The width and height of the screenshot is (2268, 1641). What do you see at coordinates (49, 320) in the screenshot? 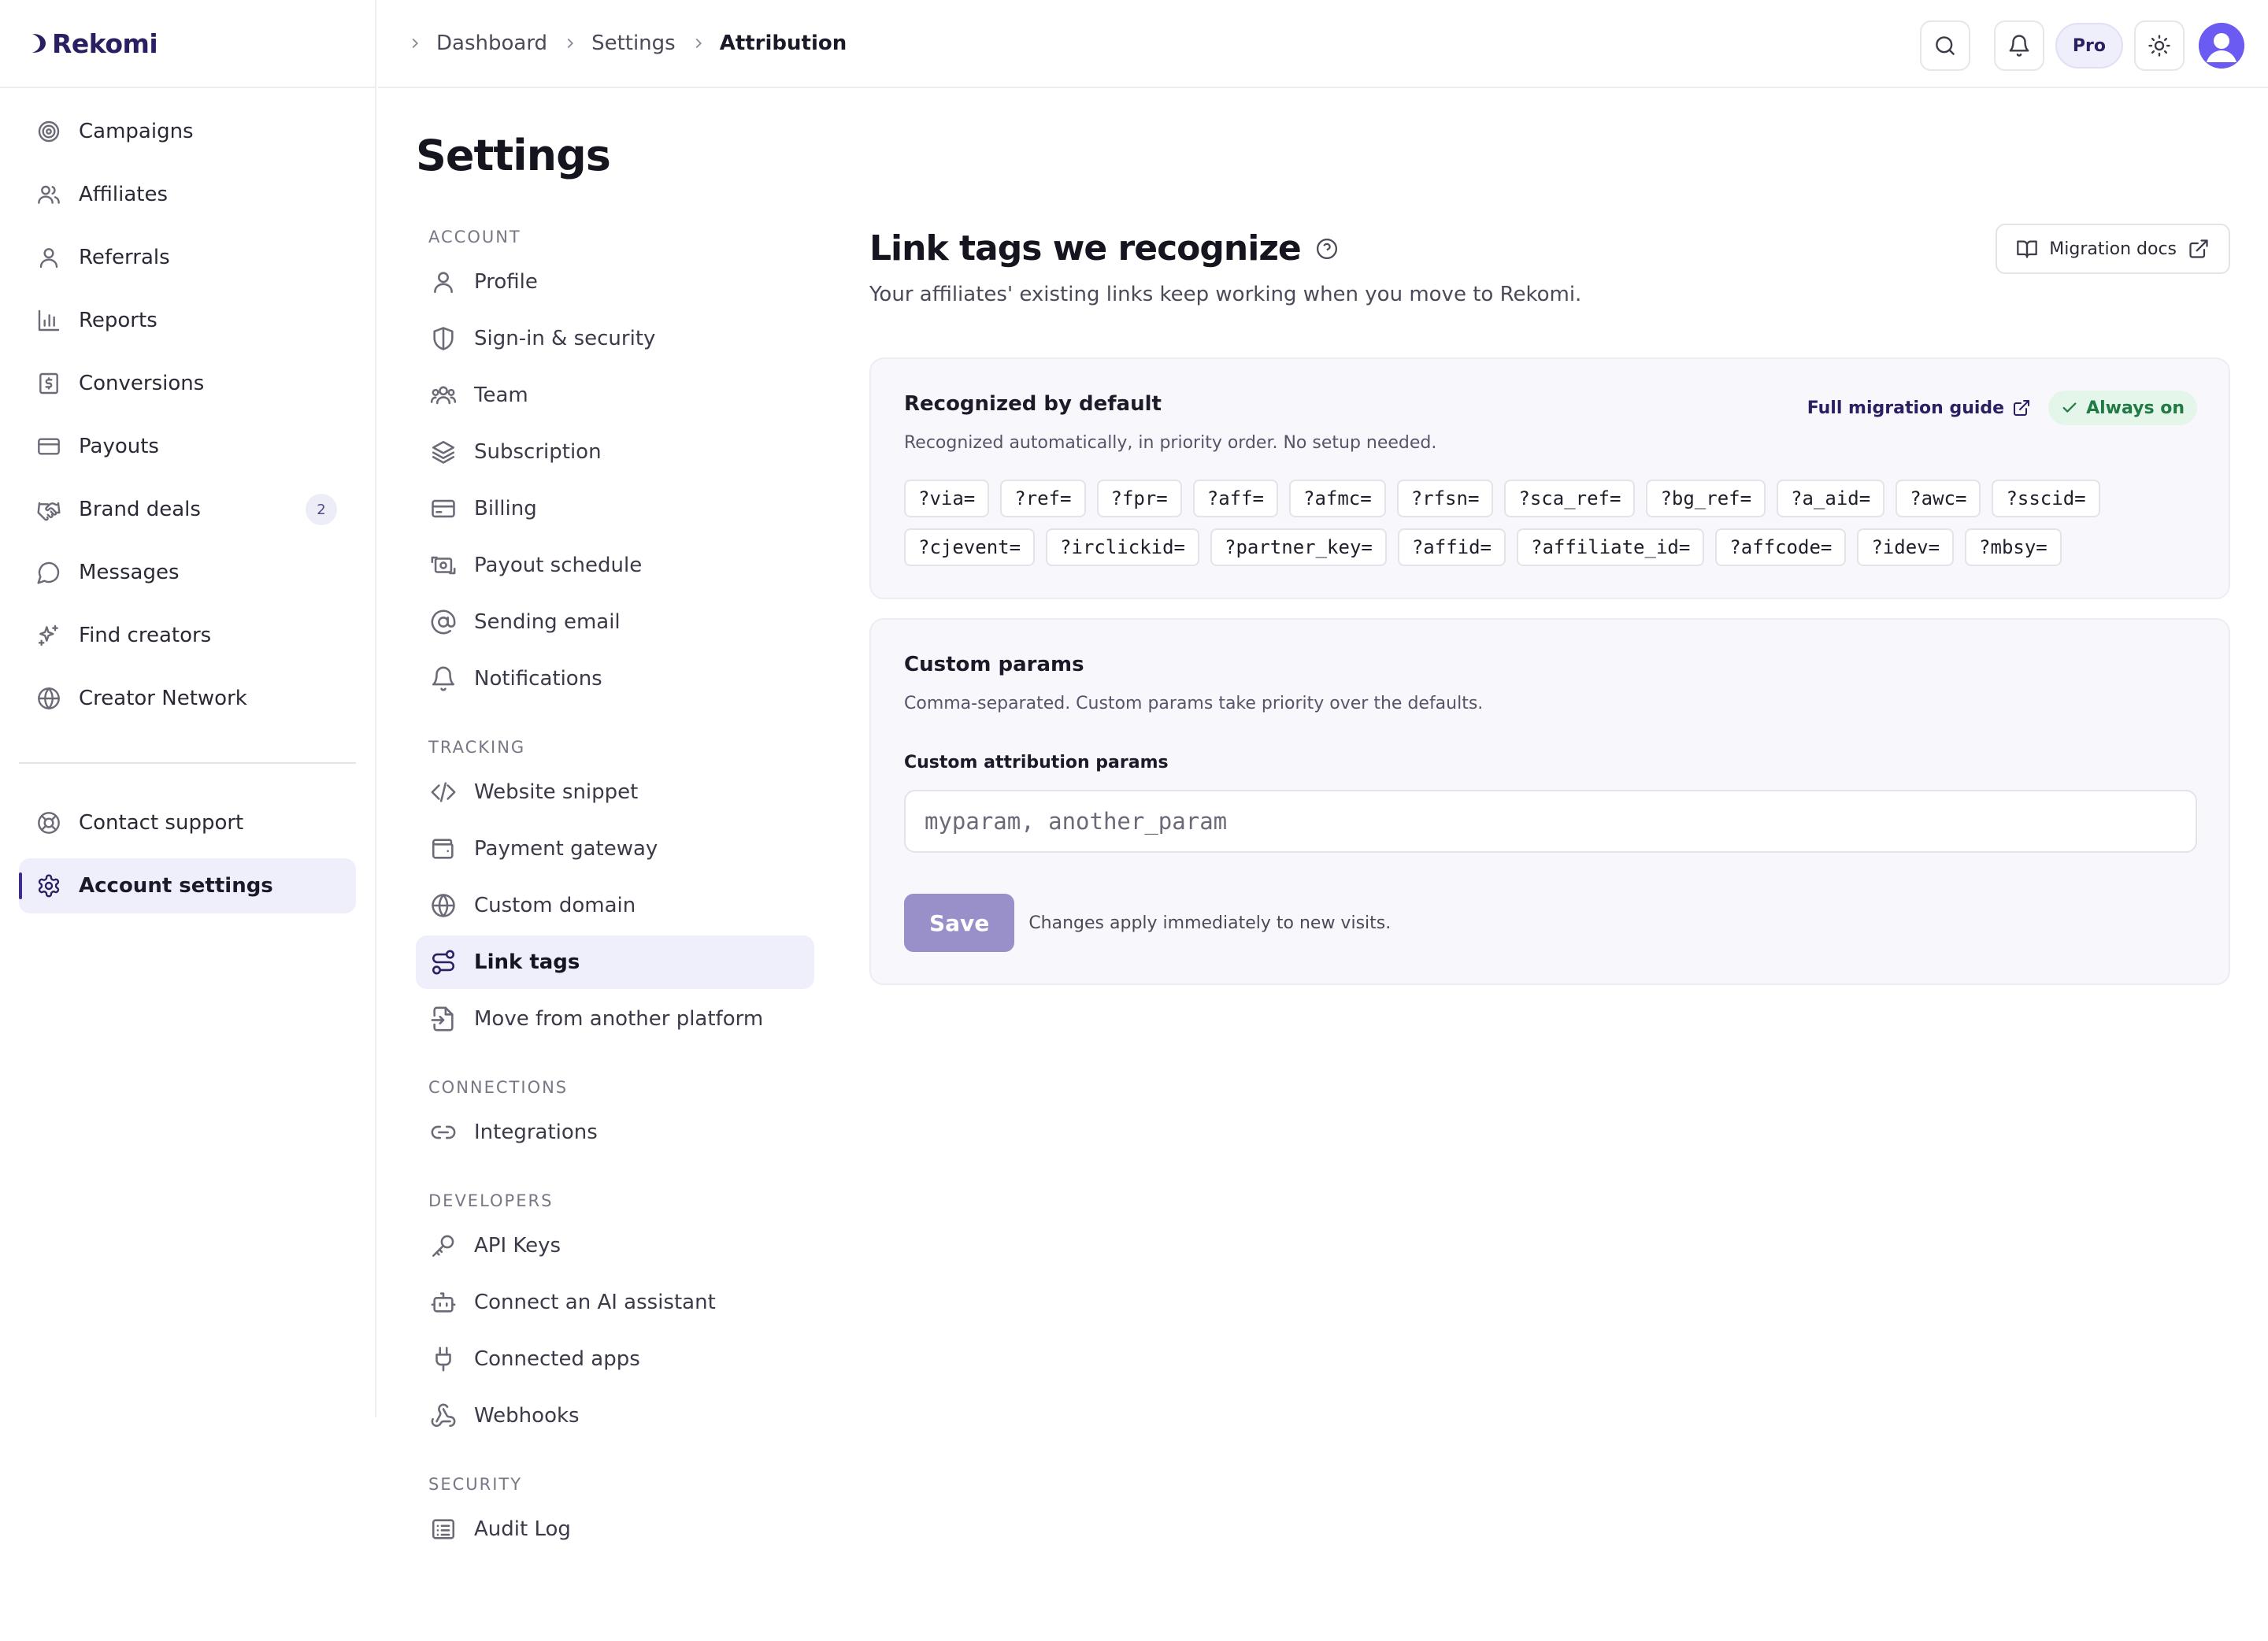
I see `bar-chart-icon` at bounding box center [49, 320].